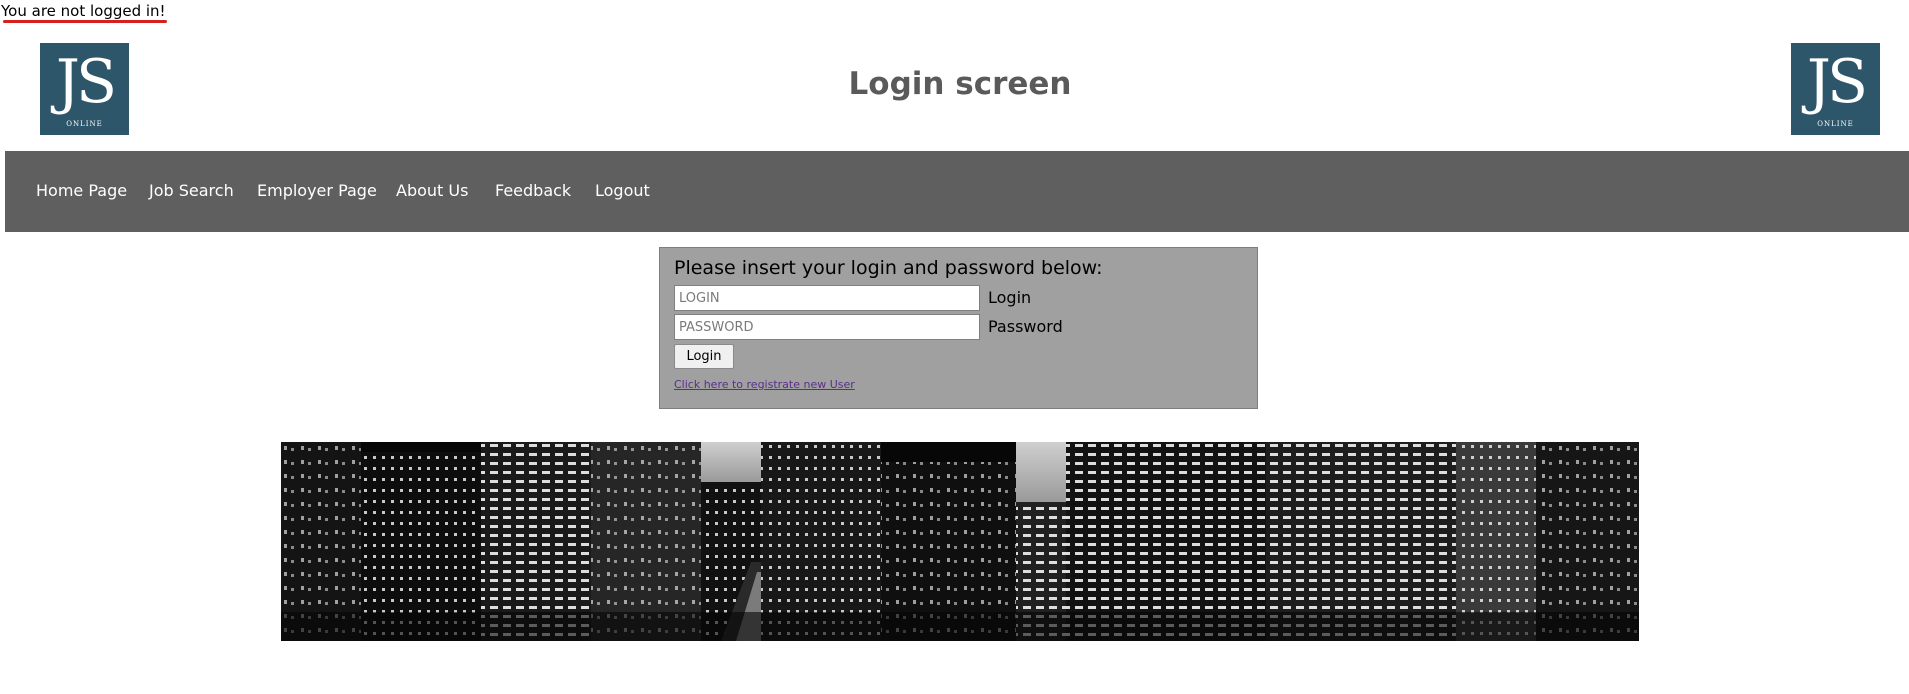 This screenshot has width=1909, height=694. I want to click on login-button: Login, so click(704, 356).